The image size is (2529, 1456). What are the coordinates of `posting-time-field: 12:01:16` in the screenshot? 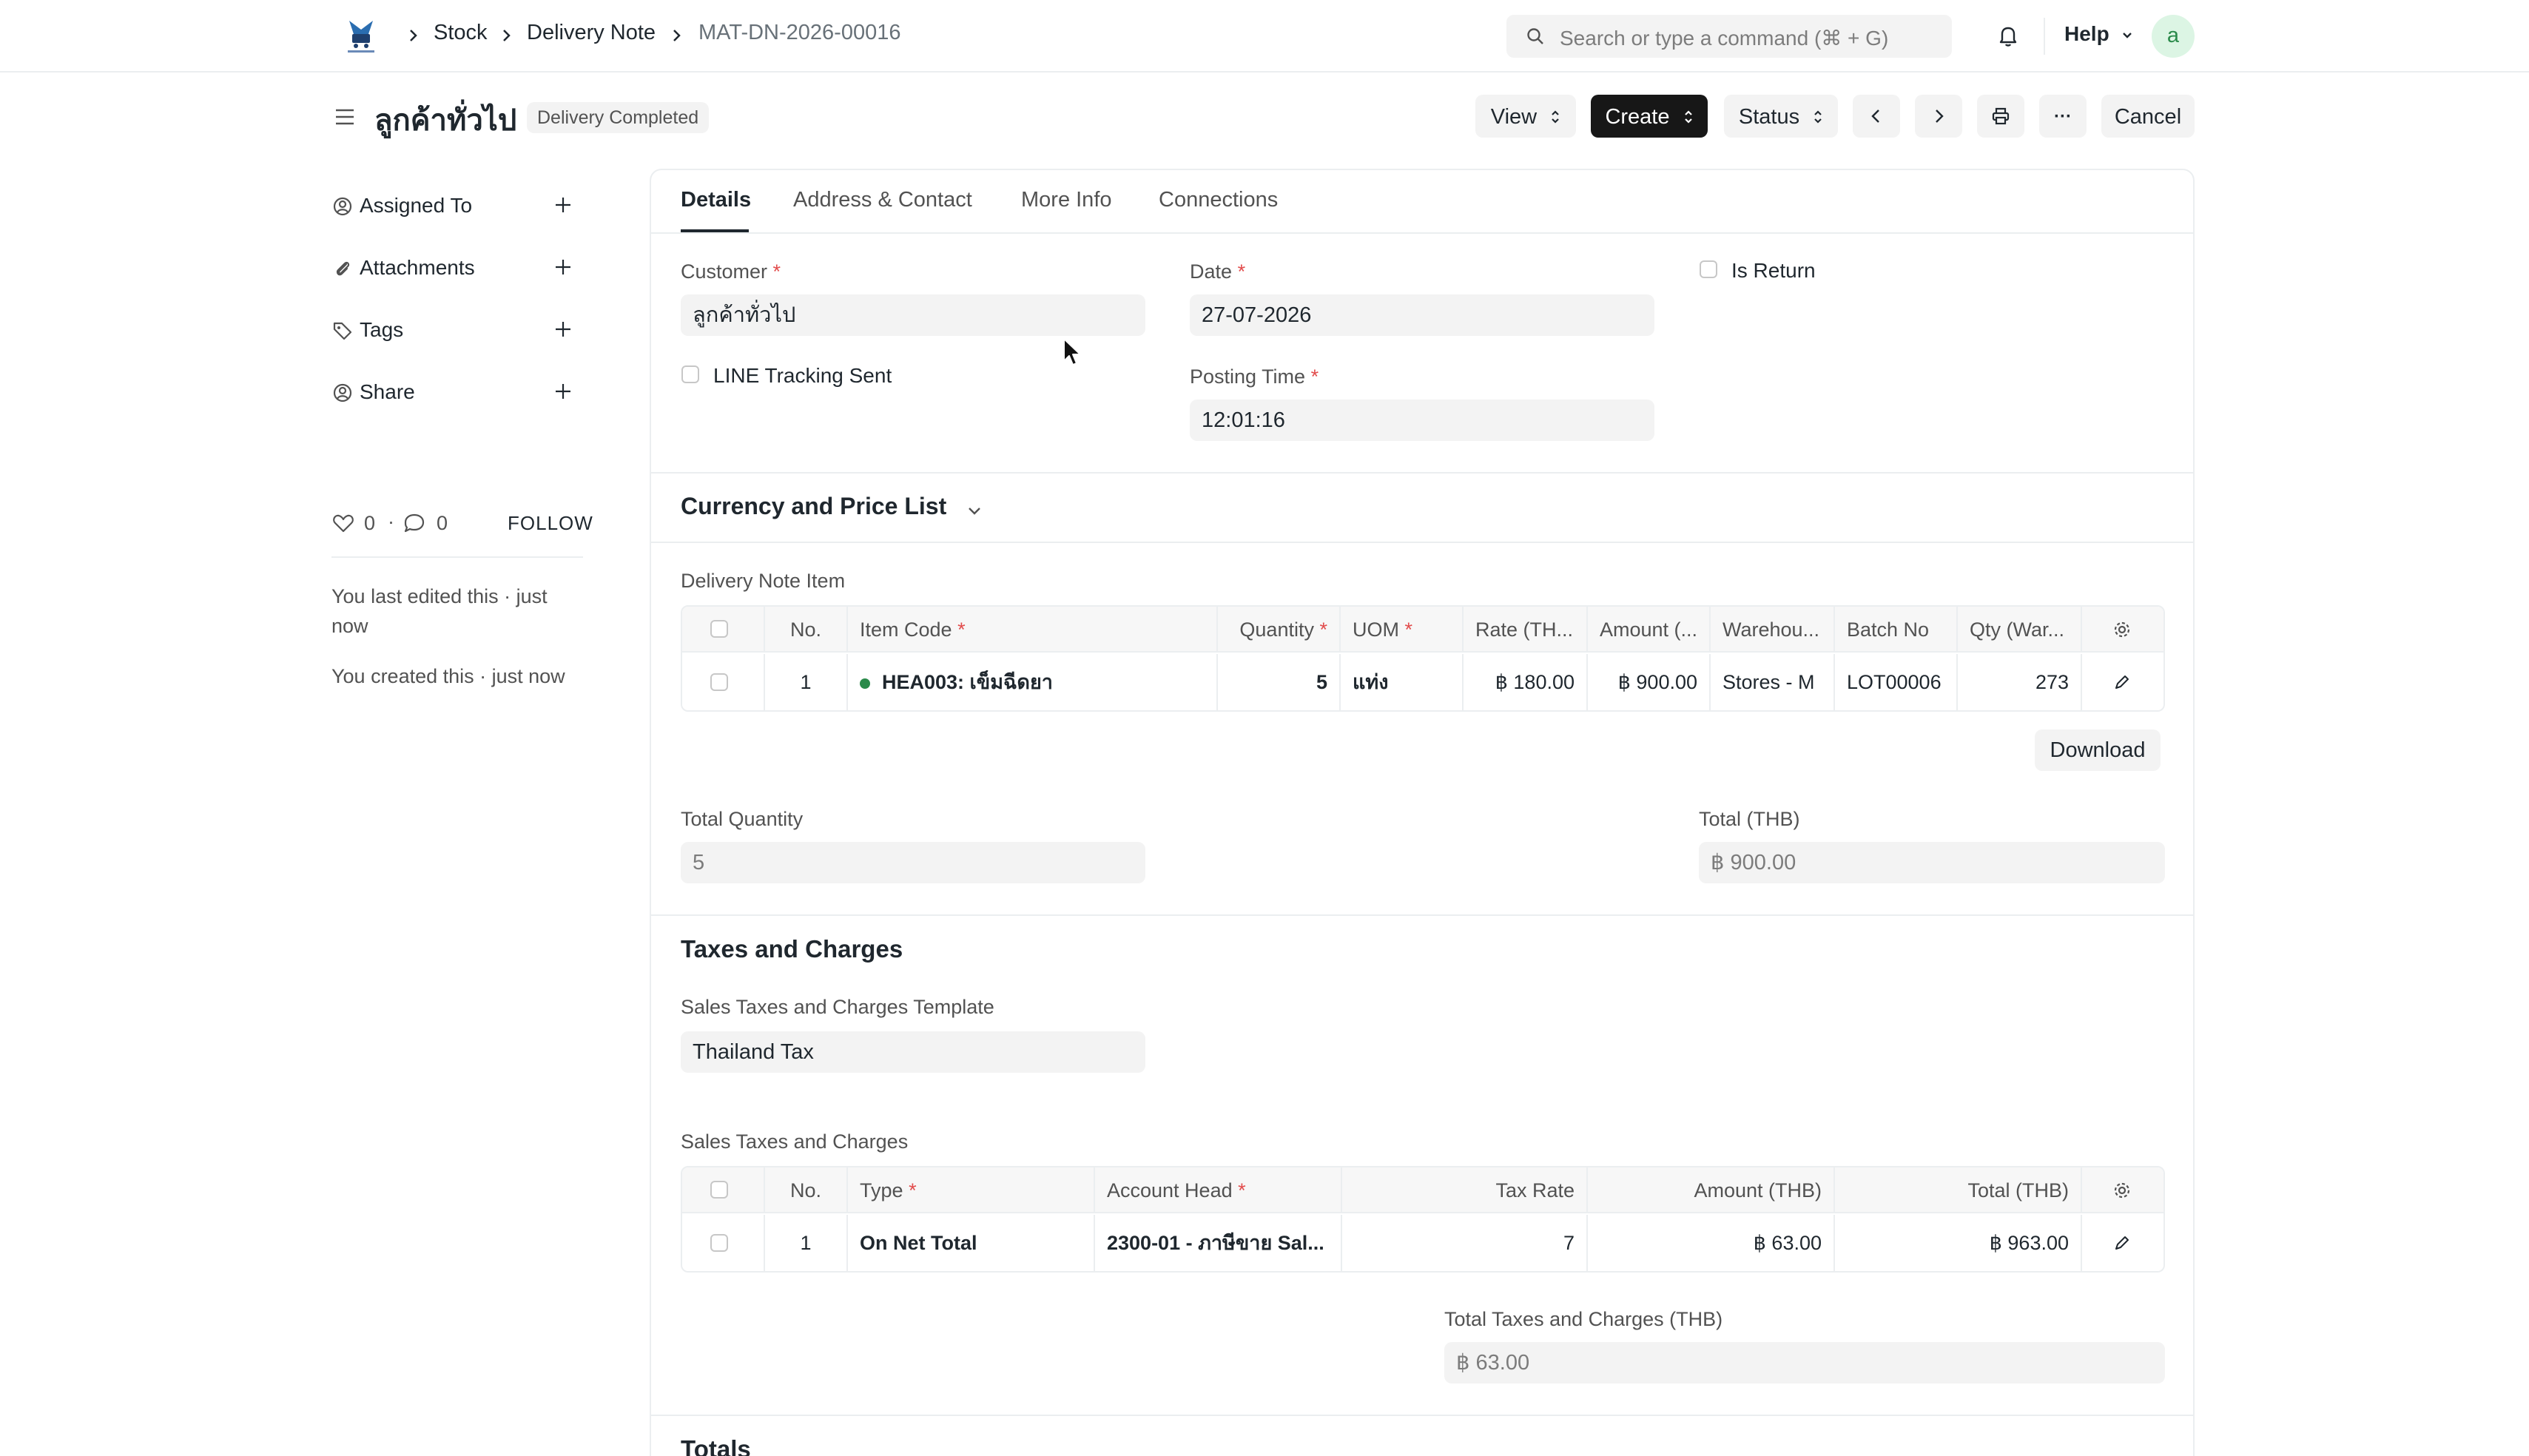 It's located at (1422, 420).